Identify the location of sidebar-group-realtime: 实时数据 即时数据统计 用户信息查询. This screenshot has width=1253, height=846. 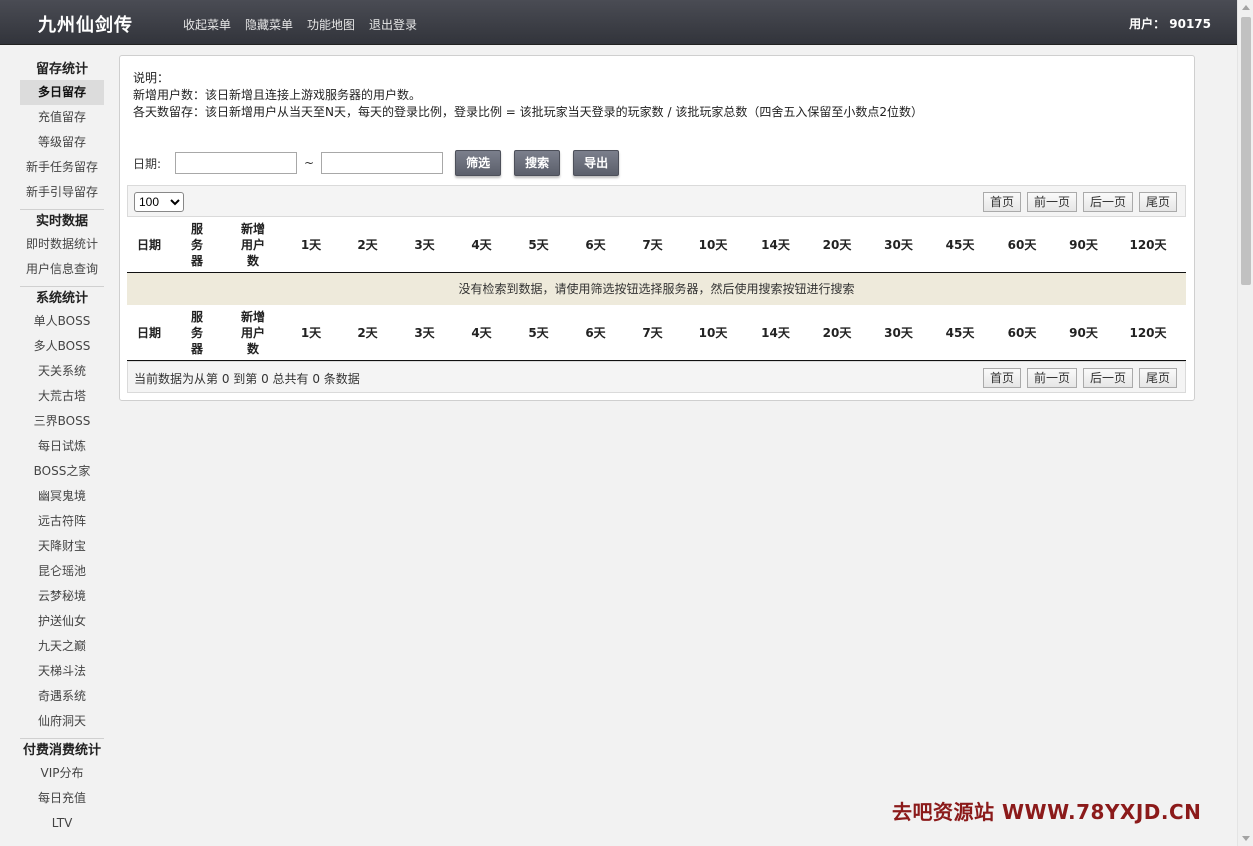
(62, 246).